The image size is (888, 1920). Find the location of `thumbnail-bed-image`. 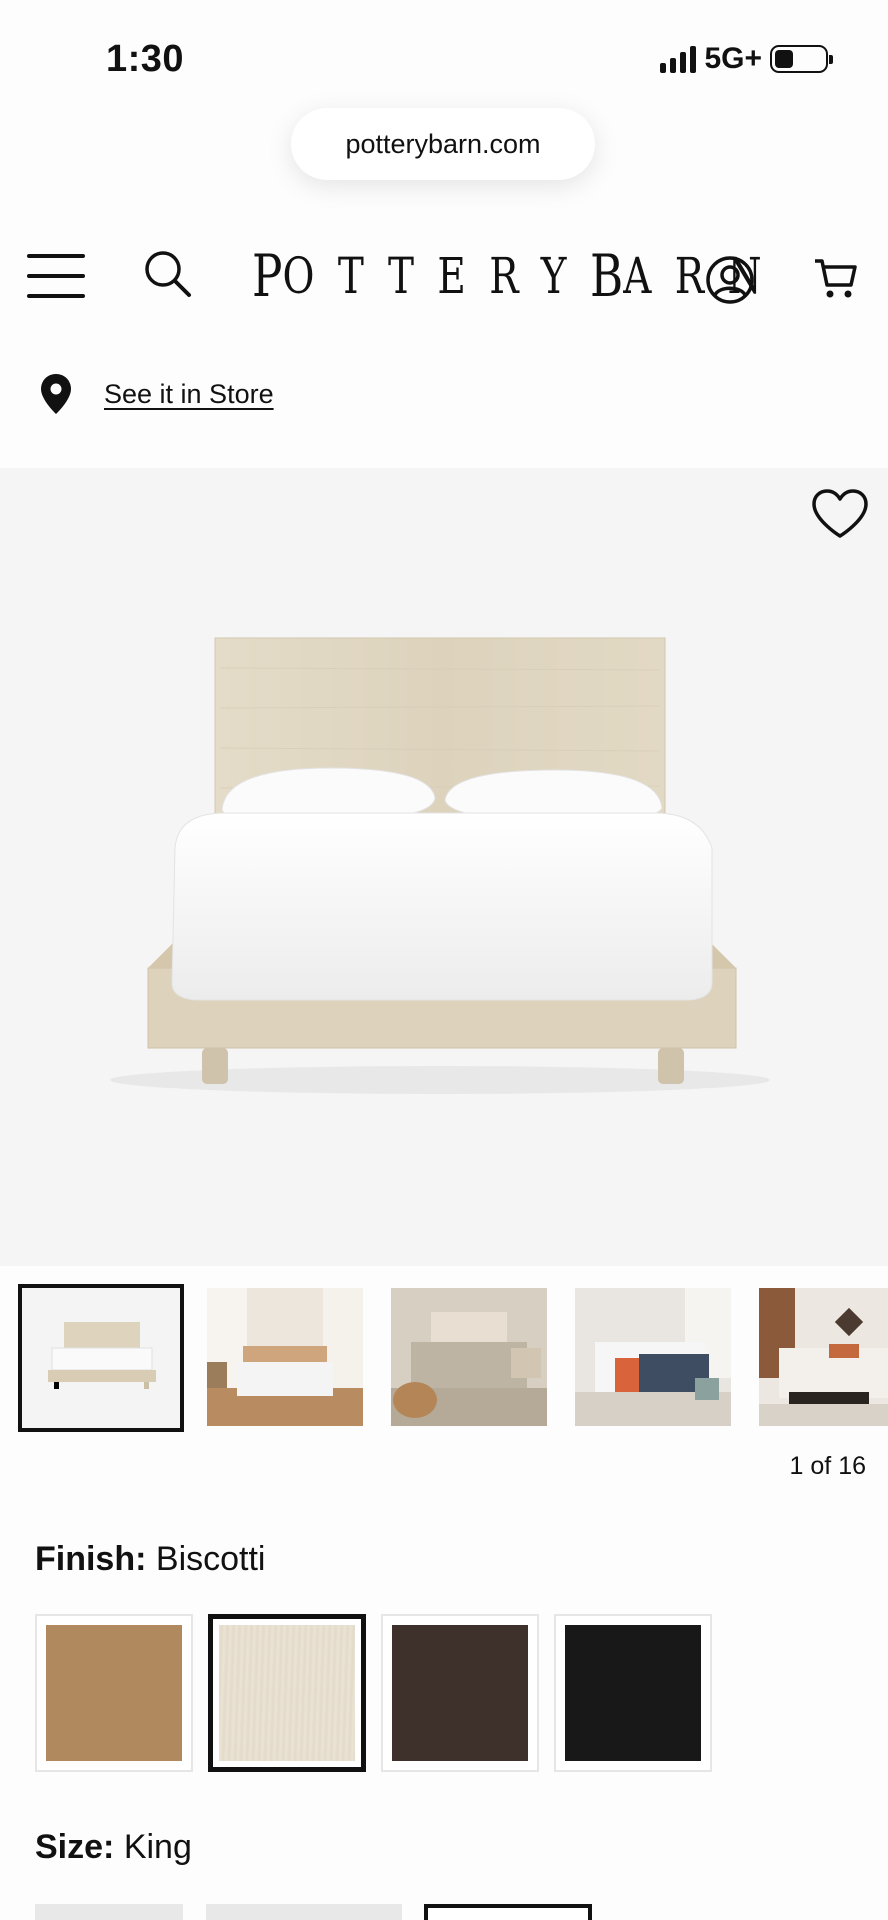

thumbnail-bed-image is located at coordinates (101, 1358).